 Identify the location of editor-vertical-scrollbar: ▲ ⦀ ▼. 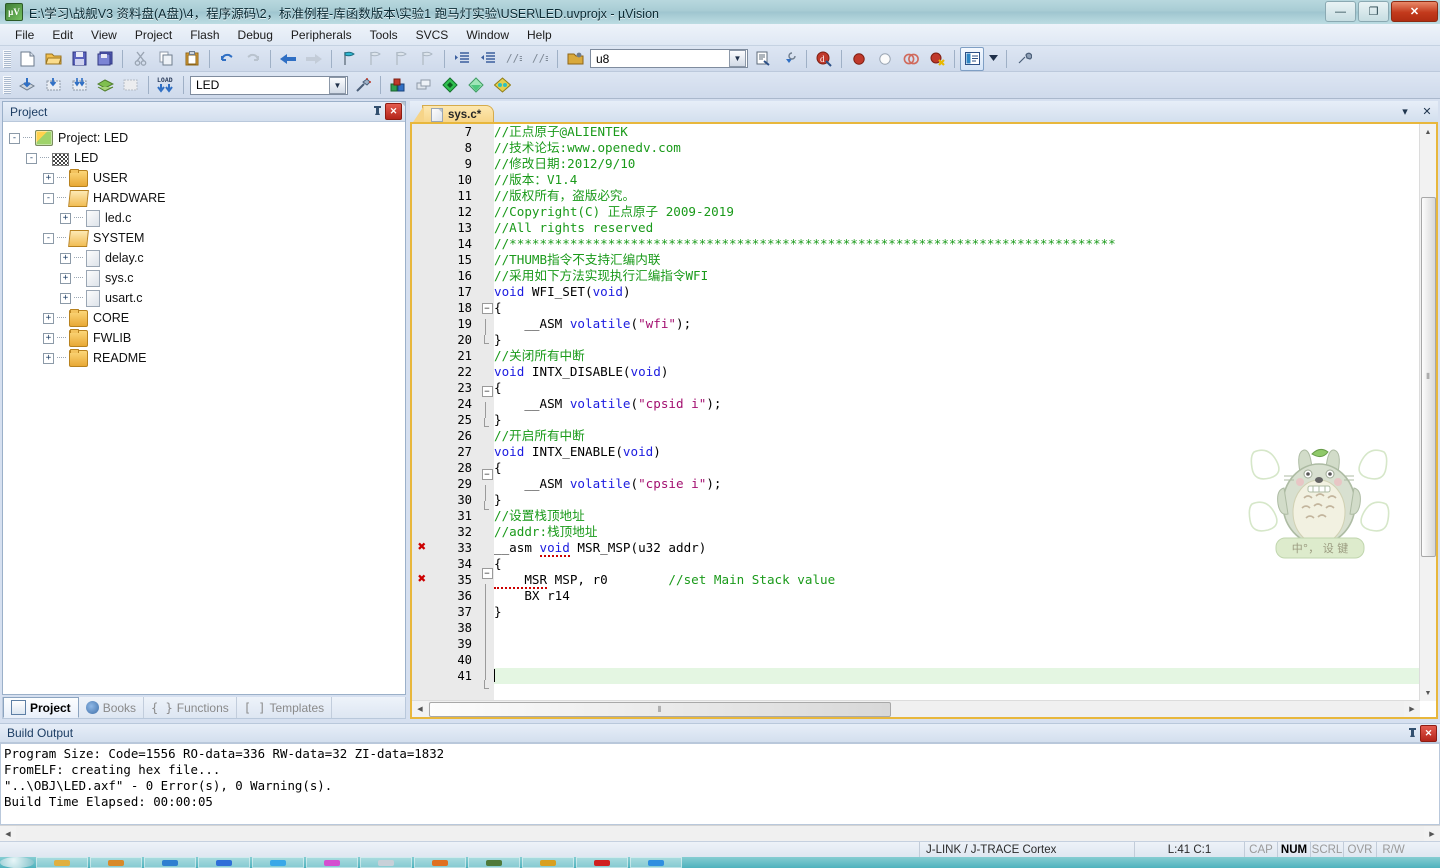
(1427, 412).